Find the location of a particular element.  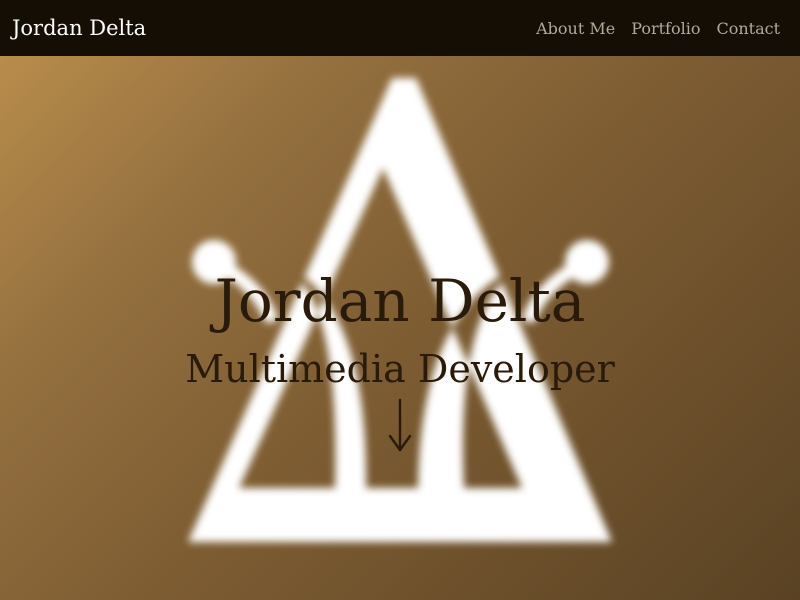

brand-link: Jordan Delta is located at coordinates (79, 28).